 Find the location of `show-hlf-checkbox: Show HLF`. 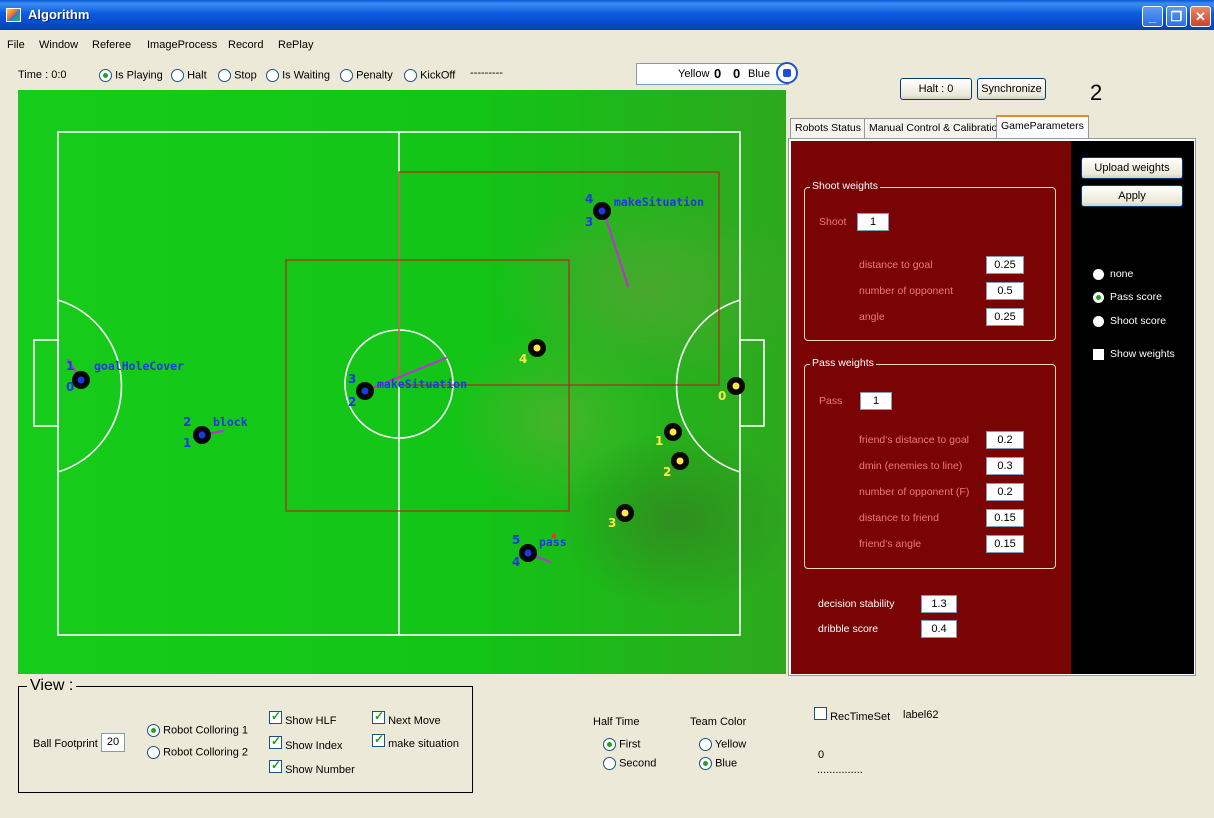

show-hlf-checkbox: Show HLF is located at coordinates (302, 718).